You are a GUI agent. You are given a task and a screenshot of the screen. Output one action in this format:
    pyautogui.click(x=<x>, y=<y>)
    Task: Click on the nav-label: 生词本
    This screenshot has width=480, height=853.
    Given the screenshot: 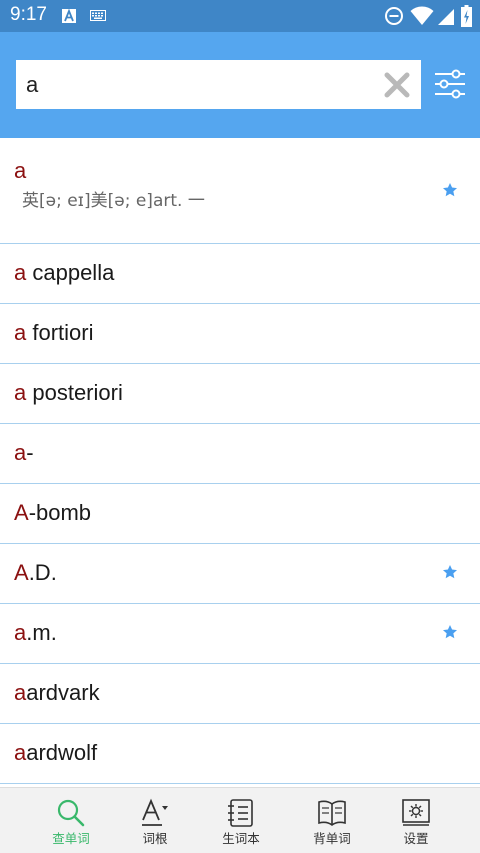 What is the action you would take?
    pyautogui.click(x=241, y=838)
    